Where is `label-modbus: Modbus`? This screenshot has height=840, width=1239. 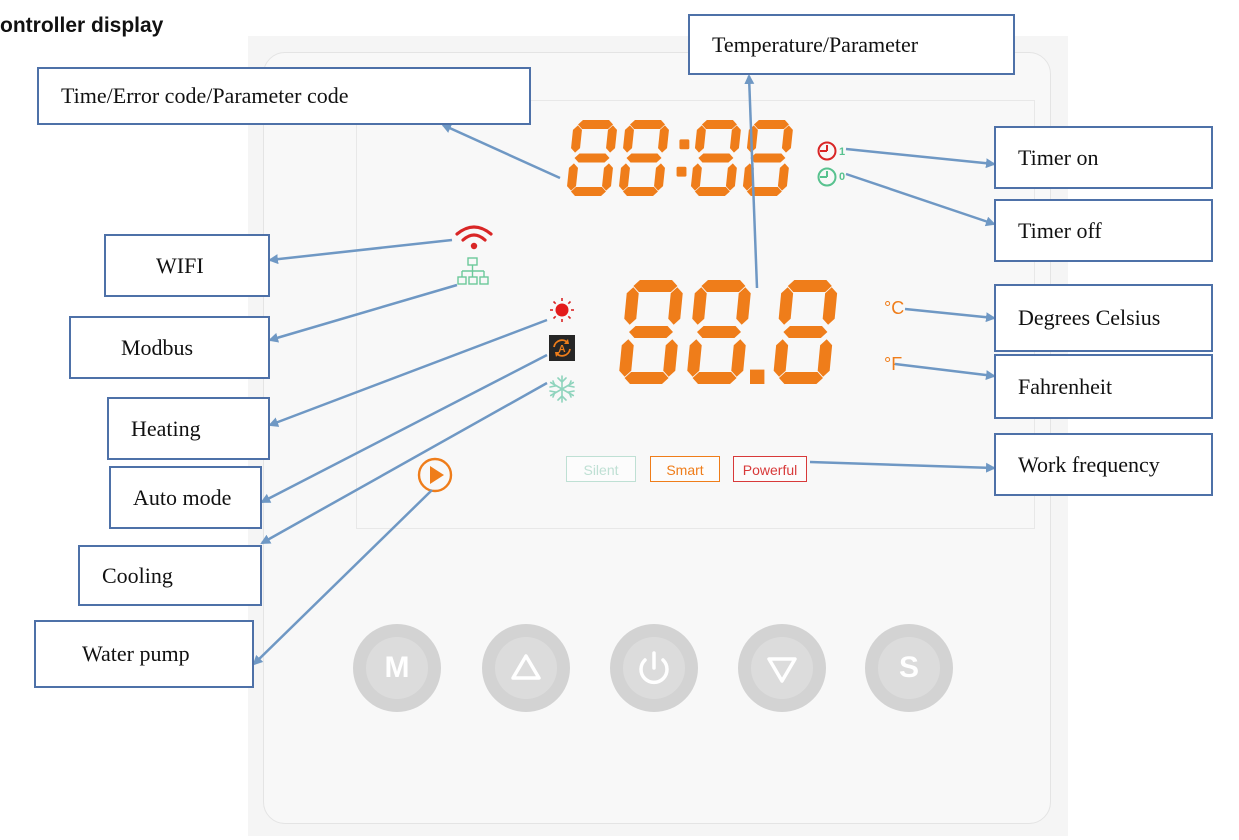
label-modbus: Modbus is located at coordinates (169, 347).